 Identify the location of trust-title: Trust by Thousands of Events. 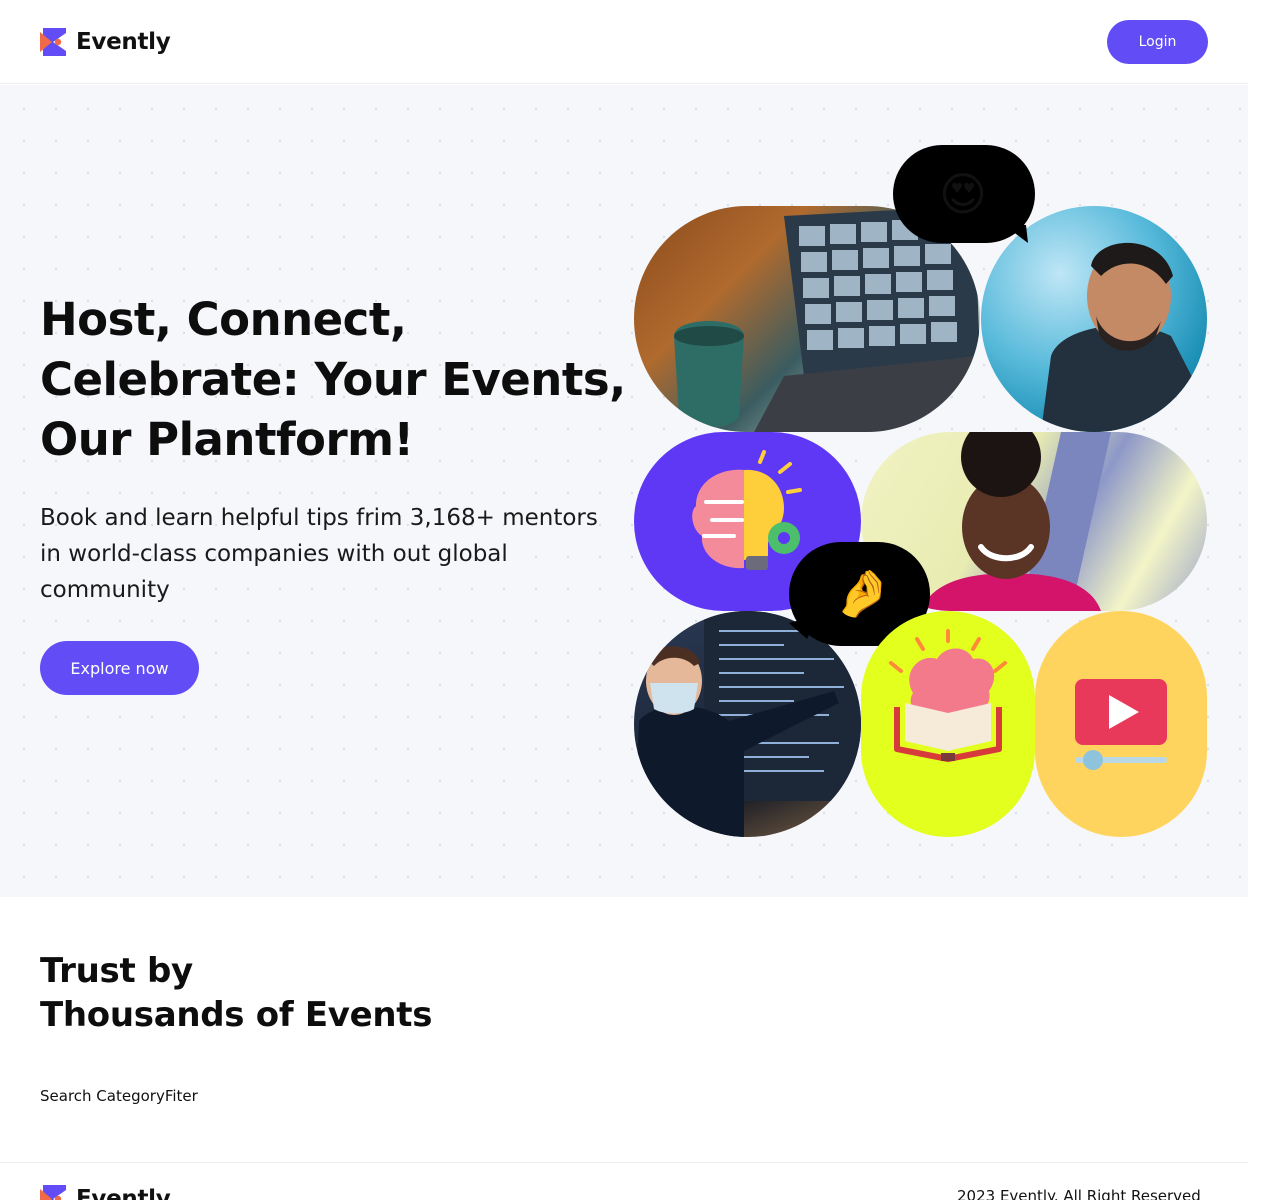
(340, 993).